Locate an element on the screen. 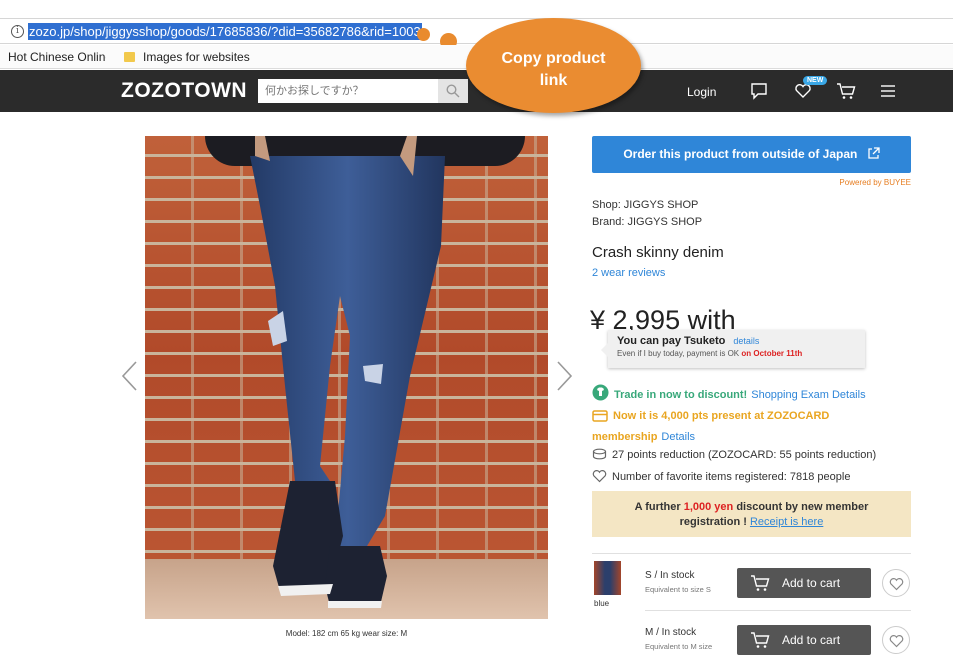 This screenshot has height=658, width=953. chat-icon is located at coordinates (759, 91).